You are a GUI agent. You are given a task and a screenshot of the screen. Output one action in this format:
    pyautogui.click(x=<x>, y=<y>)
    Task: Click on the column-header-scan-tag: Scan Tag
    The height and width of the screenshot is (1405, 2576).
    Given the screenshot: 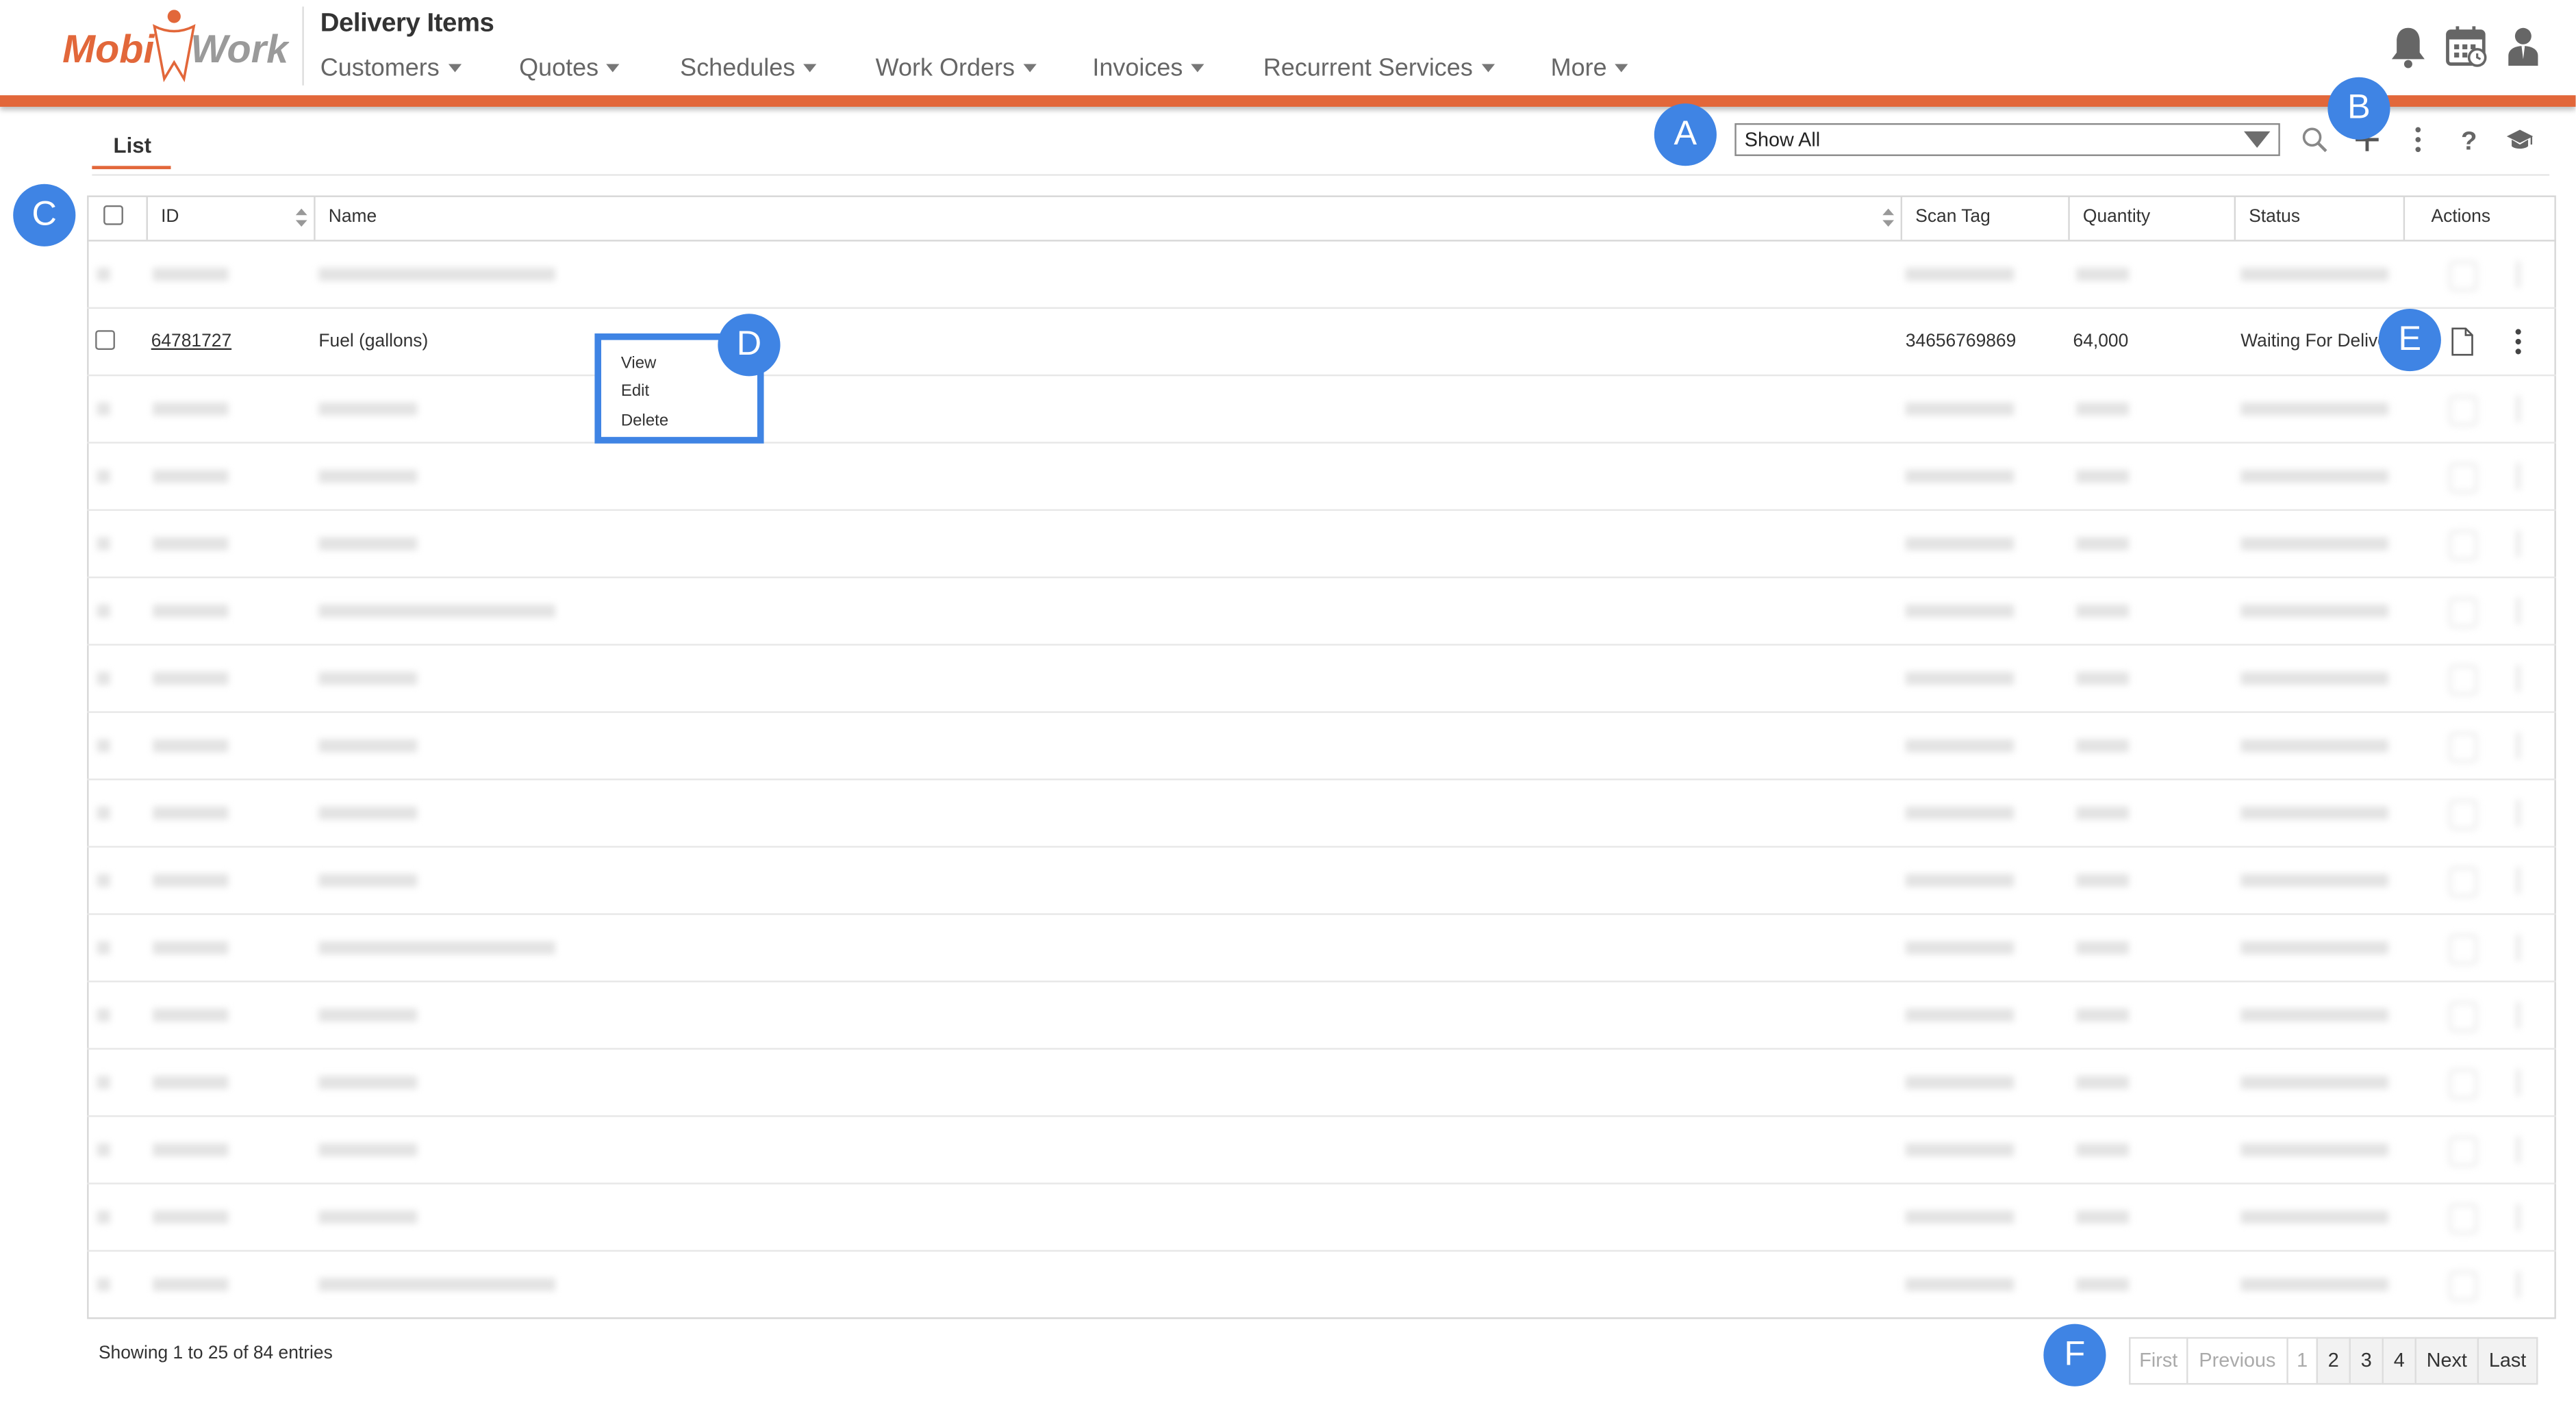 What is the action you would take?
    pyautogui.click(x=1953, y=217)
    